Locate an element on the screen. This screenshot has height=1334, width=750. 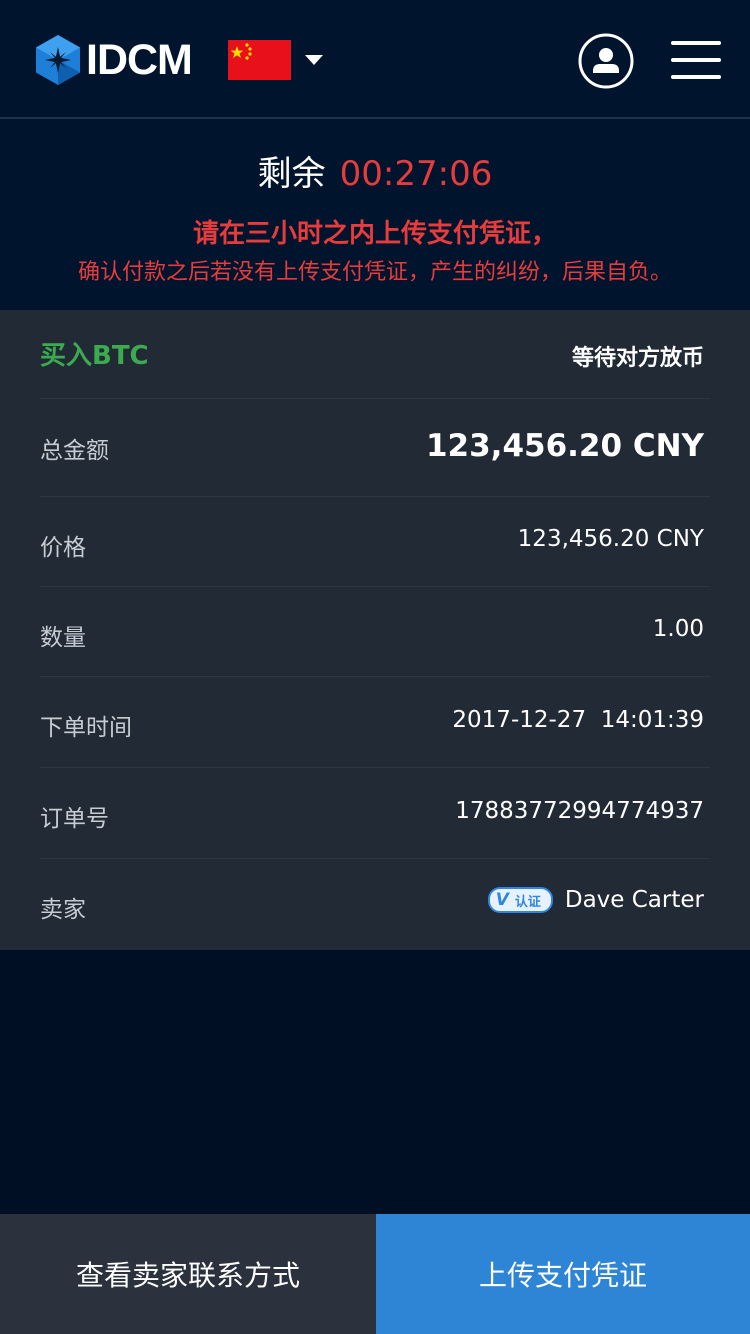
total-label: 总金额 is located at coordinates (74, 451).